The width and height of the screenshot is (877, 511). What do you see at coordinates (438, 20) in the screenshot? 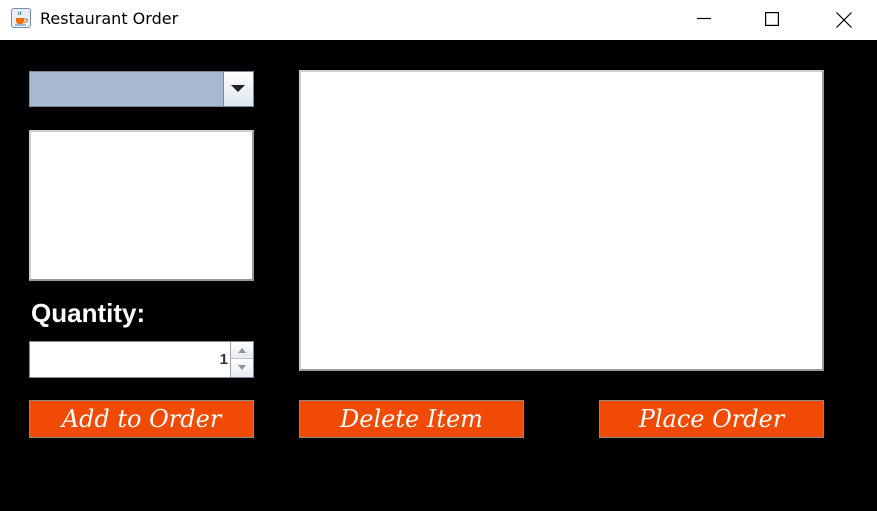
I see `title-bar: Restaurant Order` at bounding box center [438, 20].